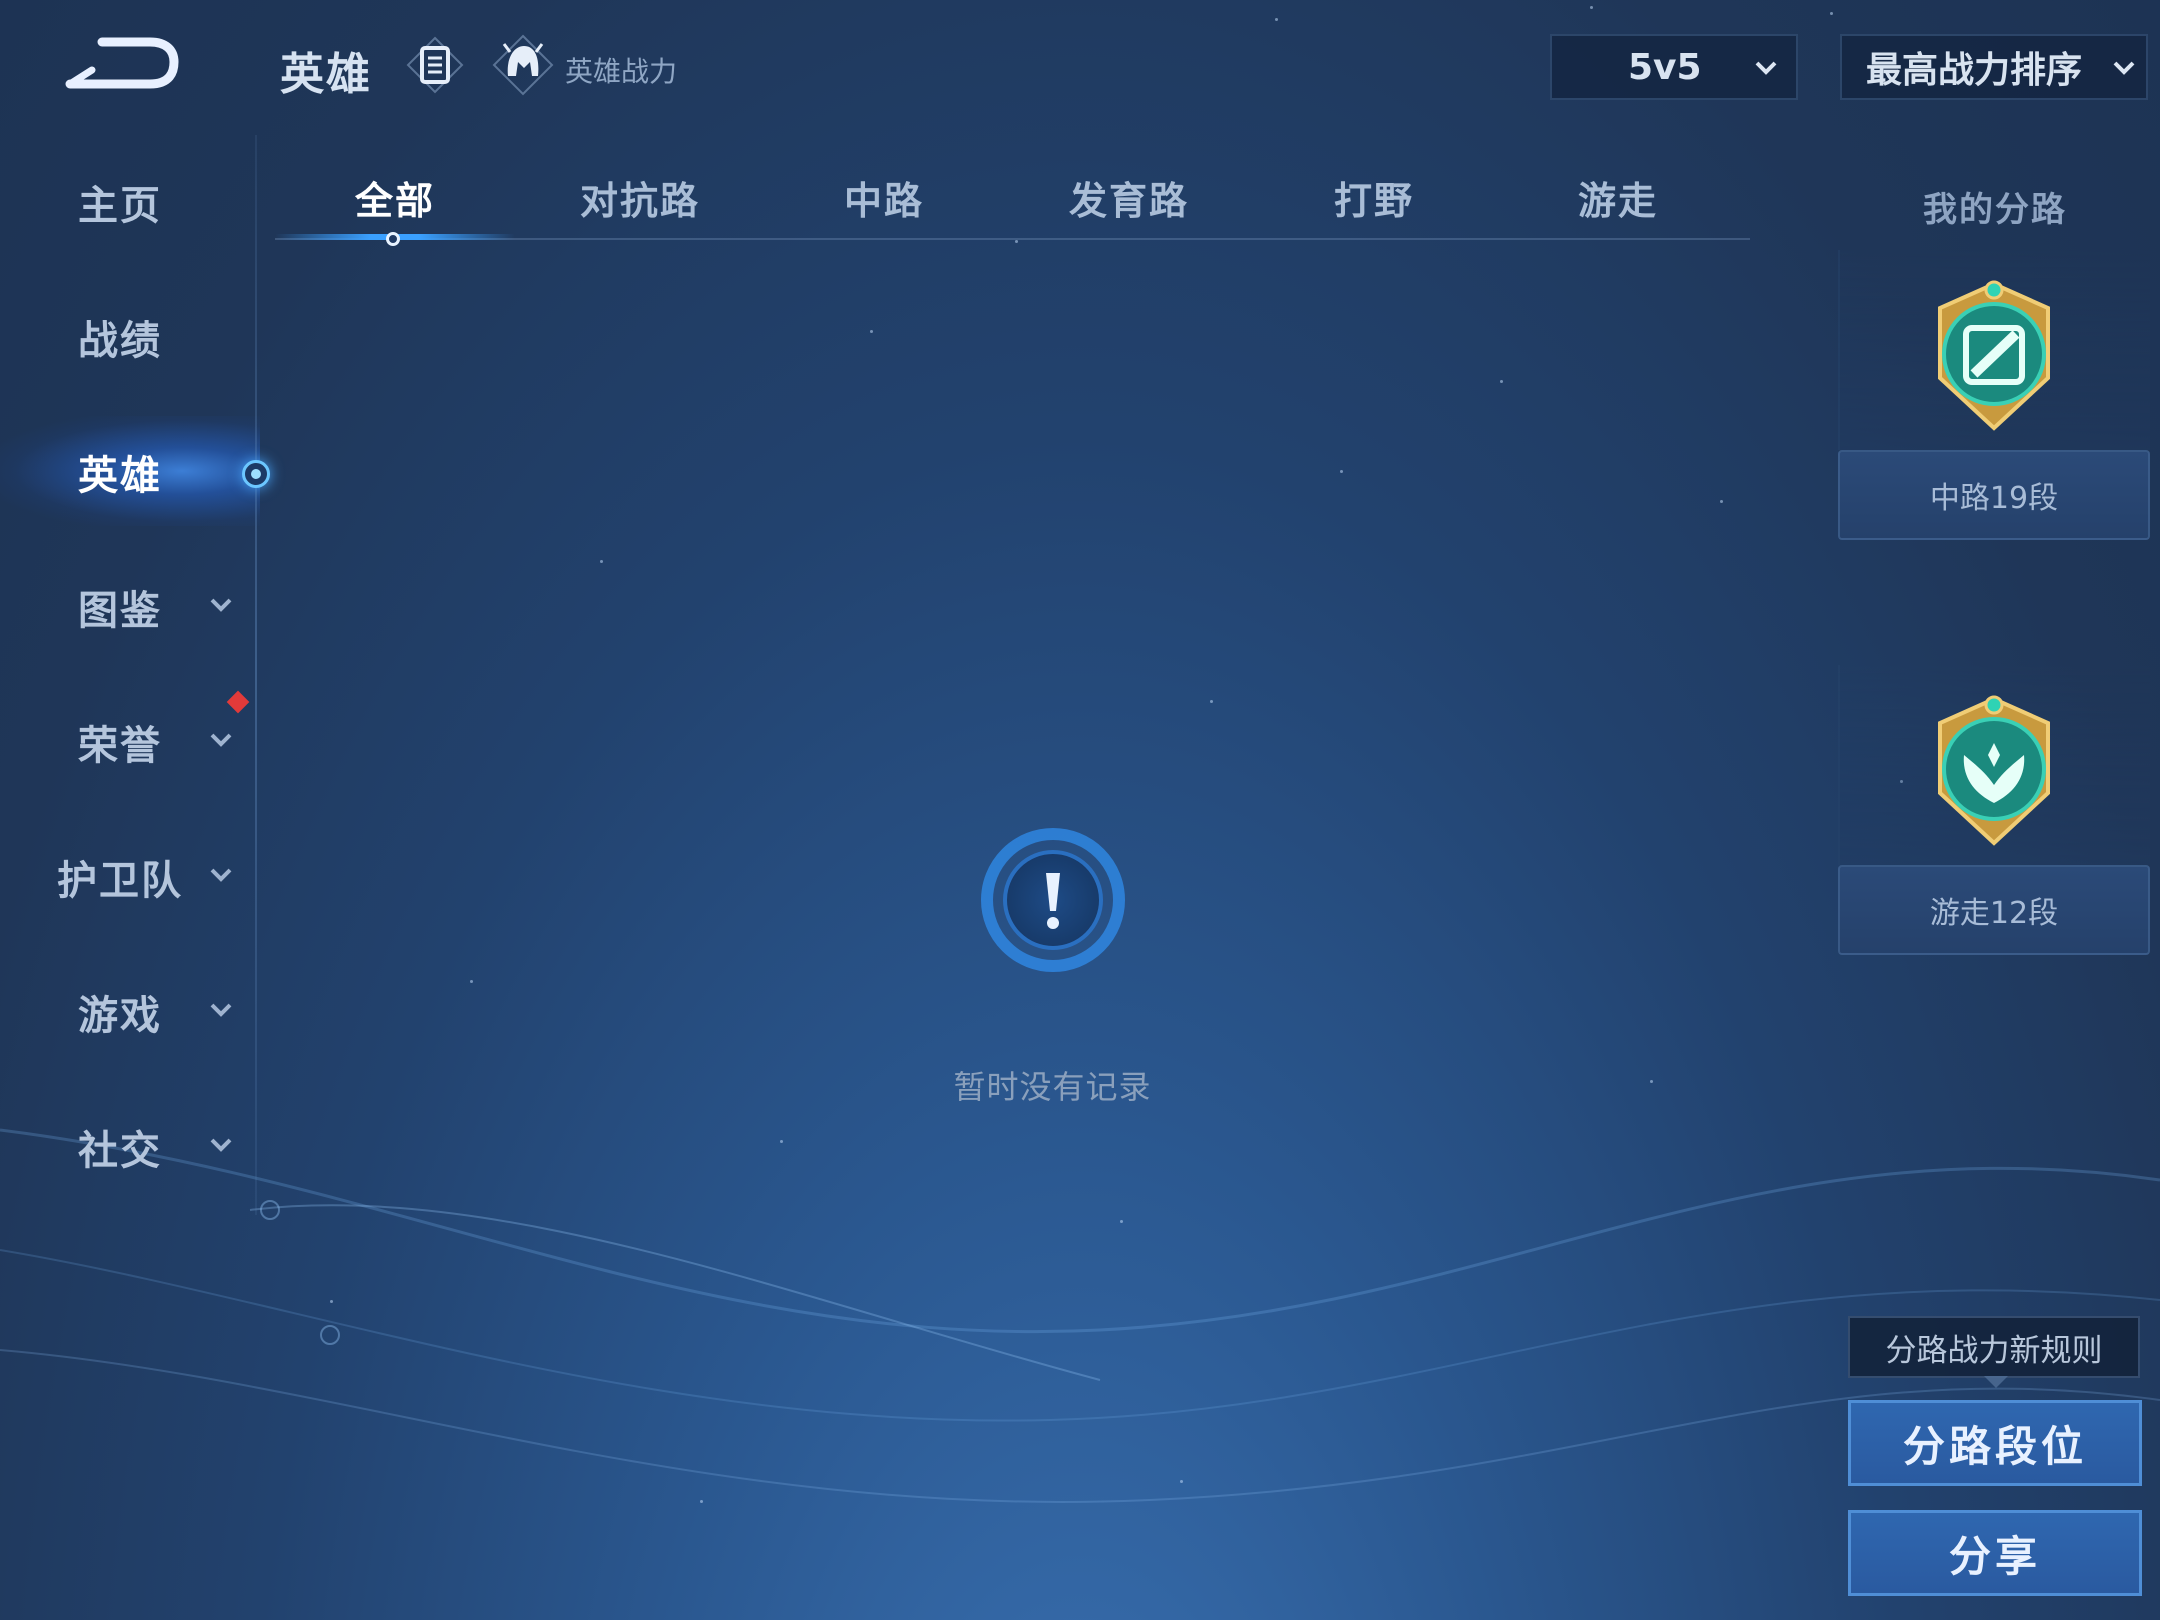  What do you see at coordinates (256, 675) in the screenshot?
I see `sidebar-divider` at bounding box center [256, 675].